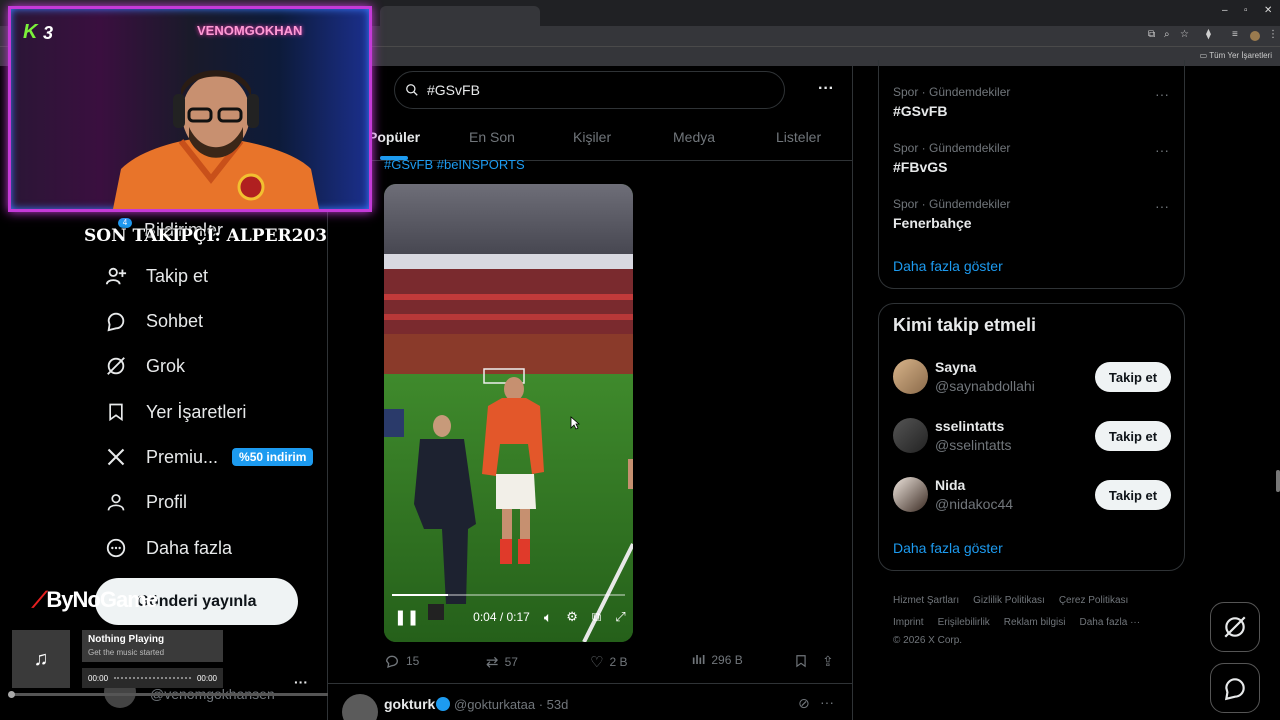 Image resolution: width=1280 pixels, height=720 pixels. I want to click on tab-lists: Listeler, so click(798, 137).